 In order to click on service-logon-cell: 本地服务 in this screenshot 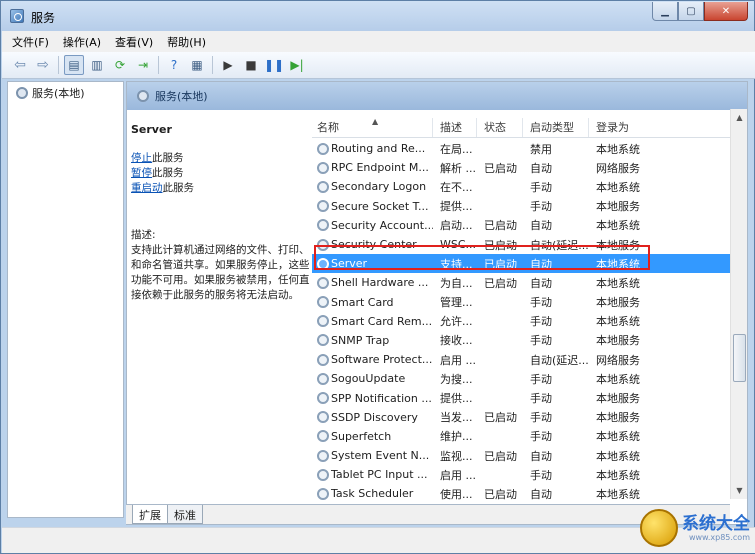, I will do `click(618, 303)`.